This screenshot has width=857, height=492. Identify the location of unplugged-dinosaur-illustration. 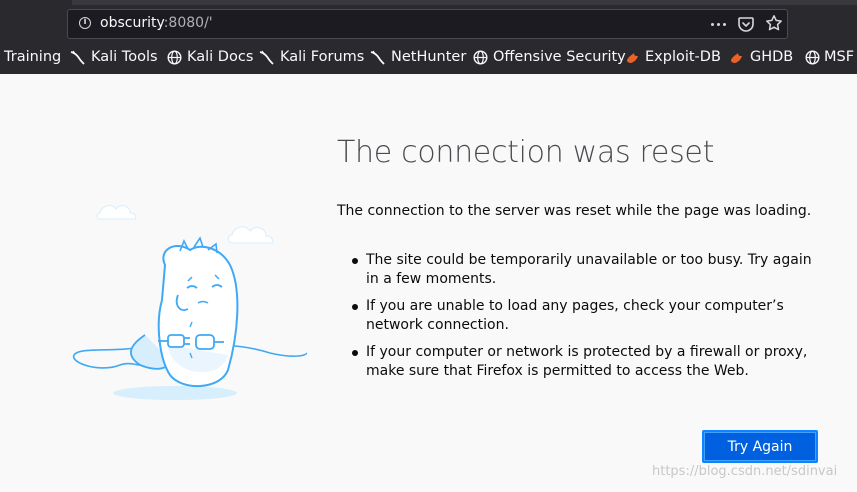
(190, 302).